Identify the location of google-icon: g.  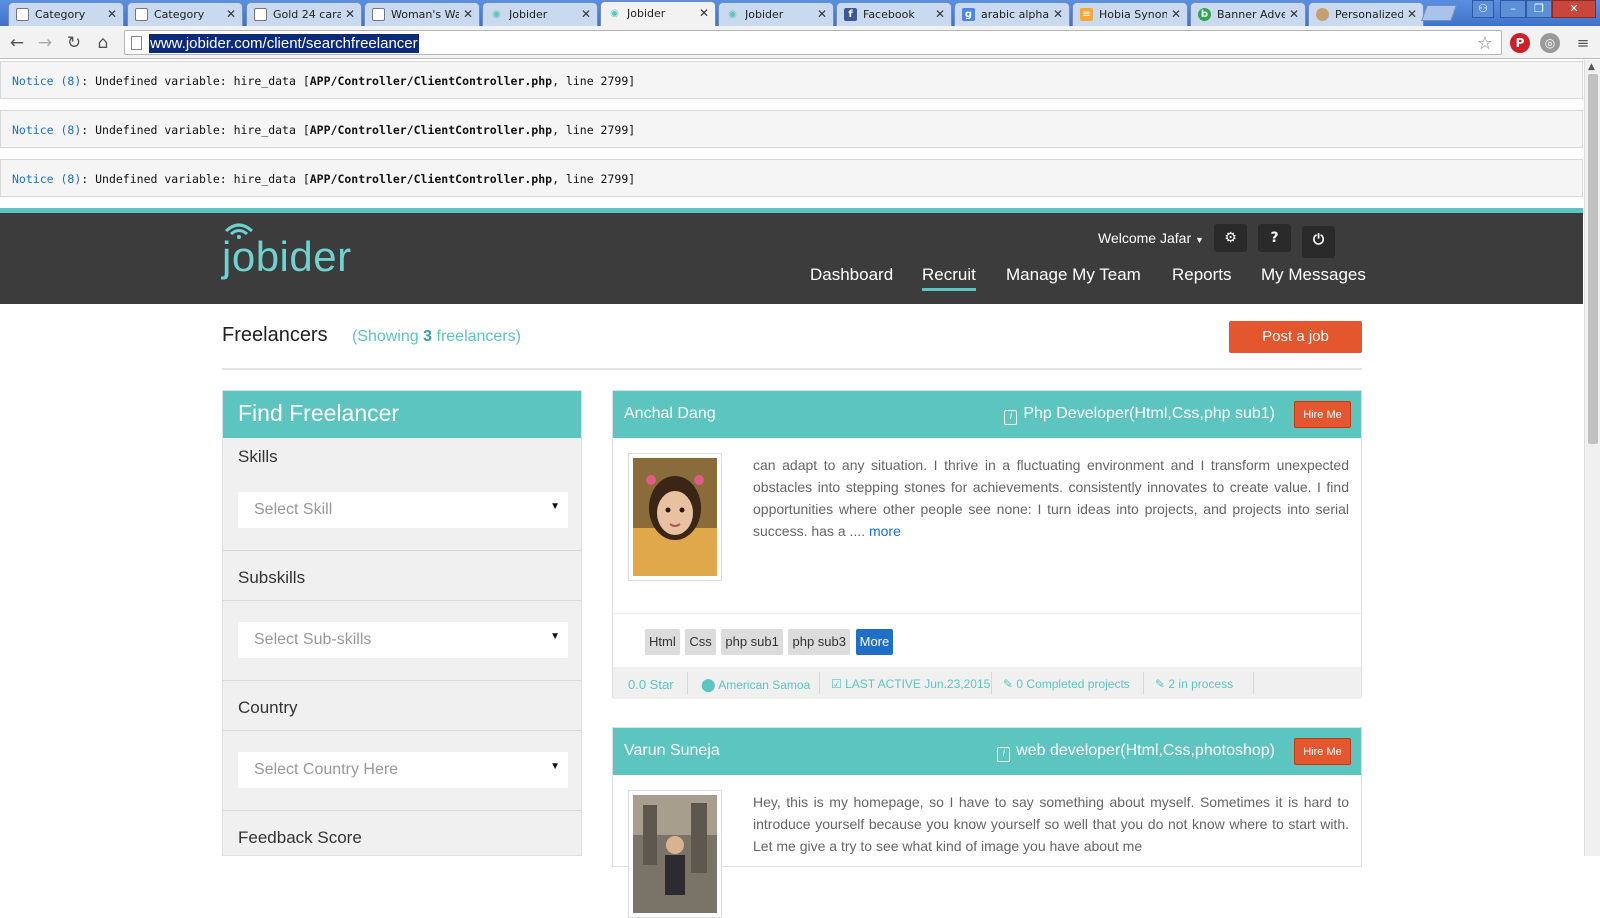
(968, 14).